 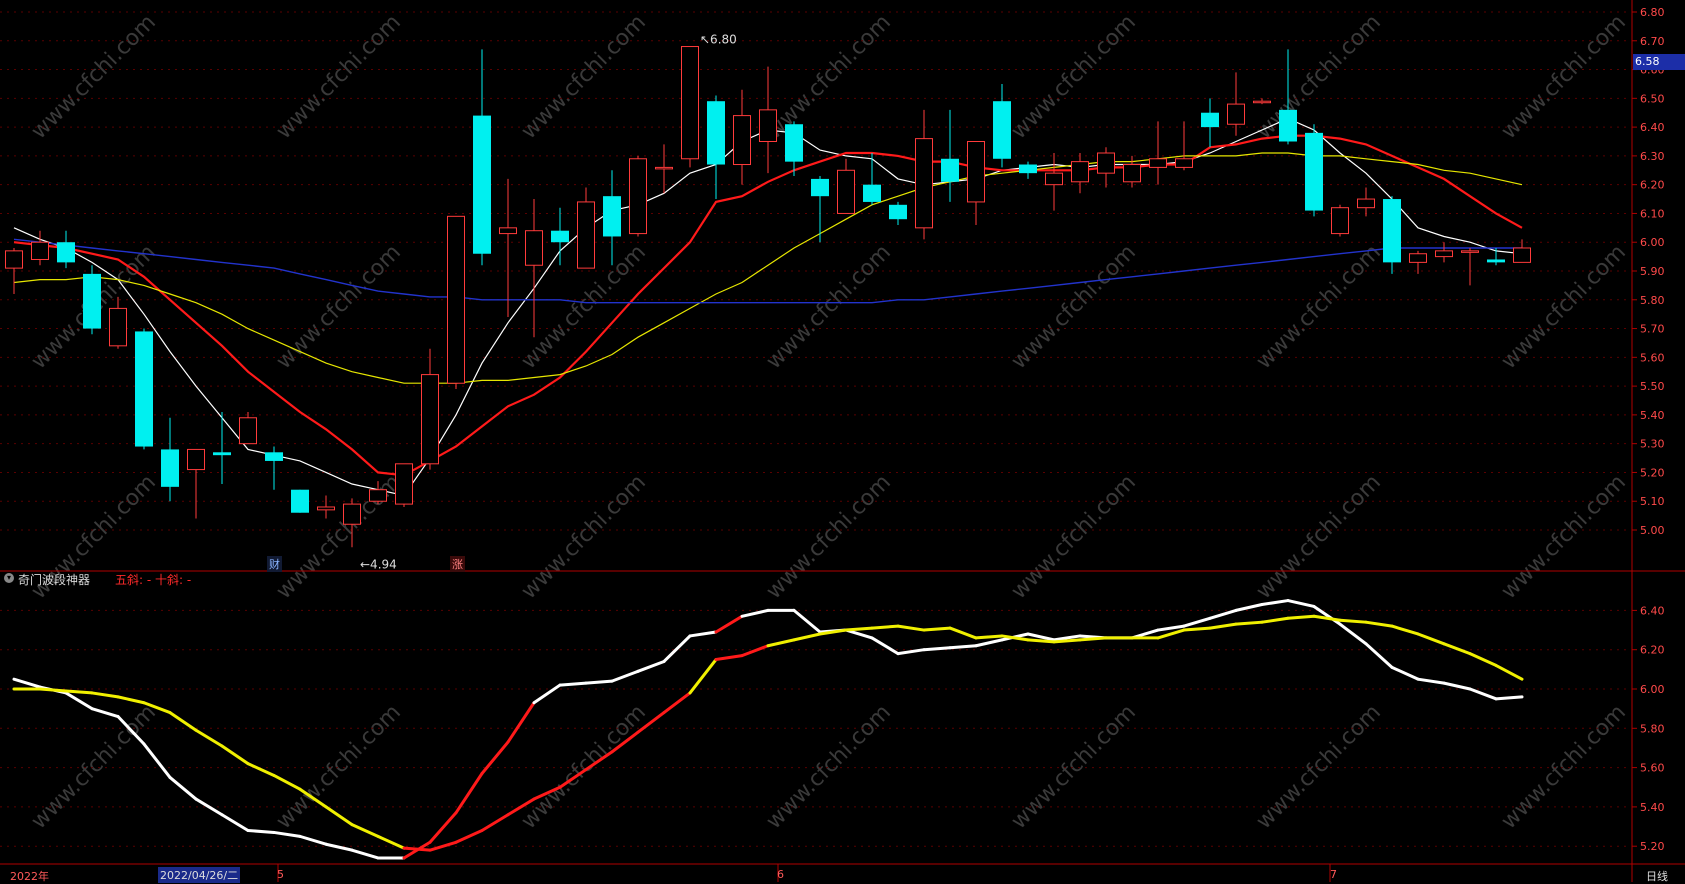 I want to click on last-price-tag: 6.58, so click(x=1659, y=62).